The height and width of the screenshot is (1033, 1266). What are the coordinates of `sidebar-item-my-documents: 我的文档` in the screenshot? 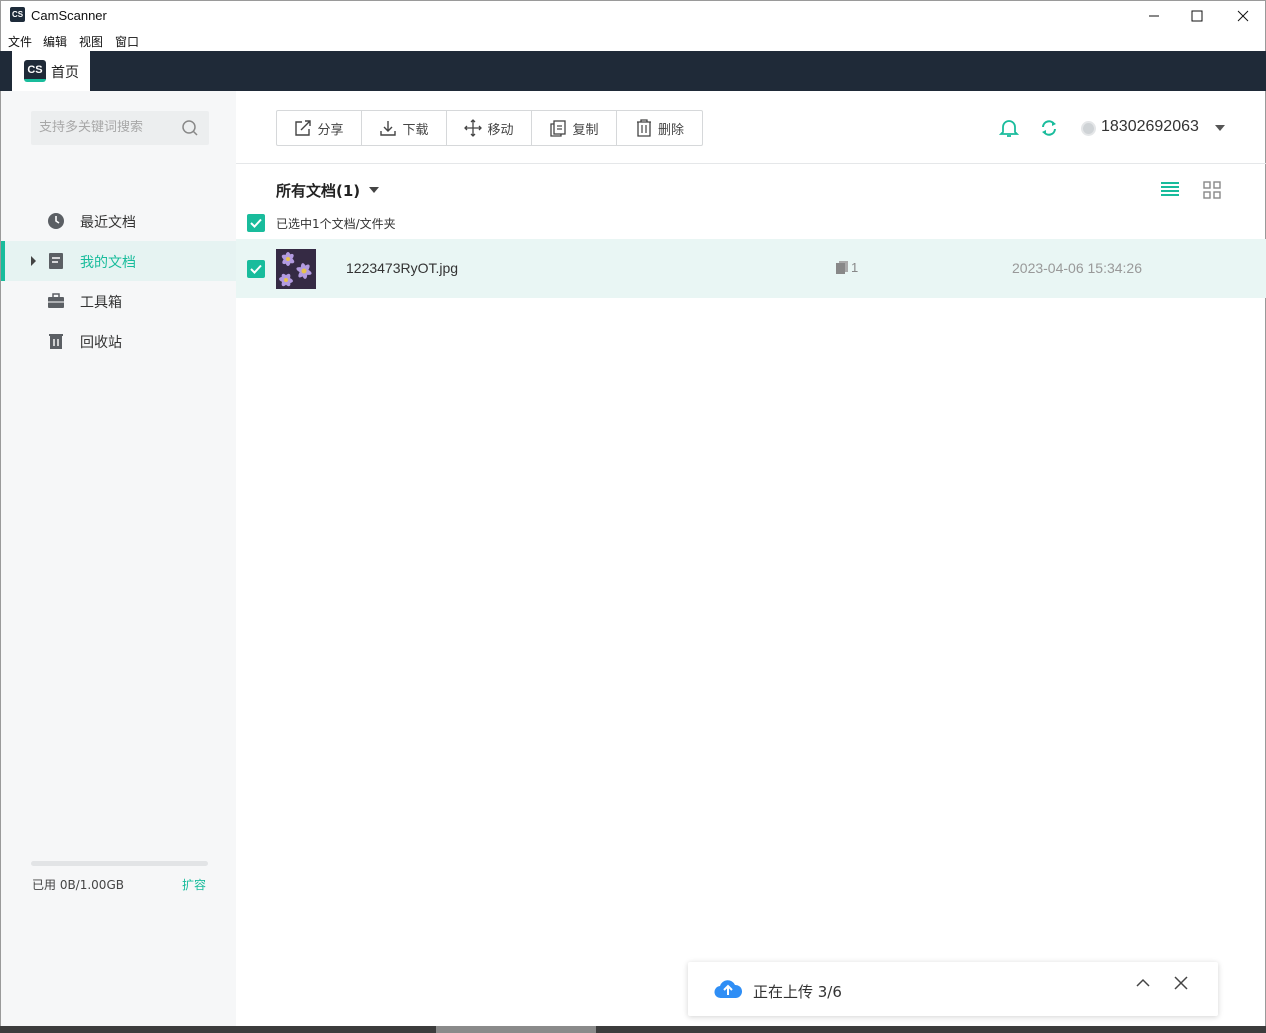 It's located at (119, 261).